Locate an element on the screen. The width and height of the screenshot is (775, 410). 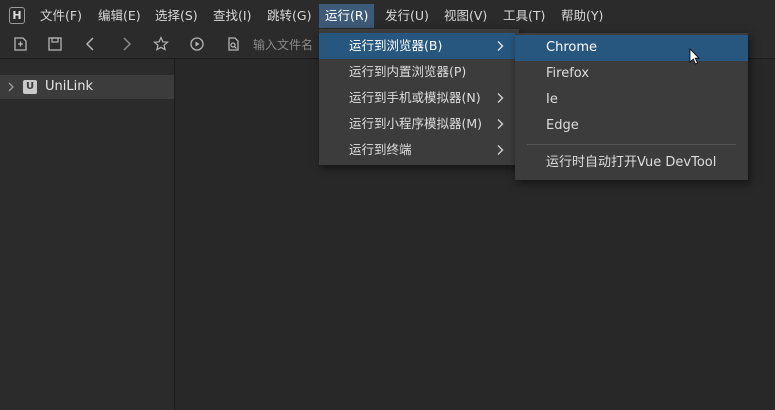
star-icon is located at coordinates (161, 44).